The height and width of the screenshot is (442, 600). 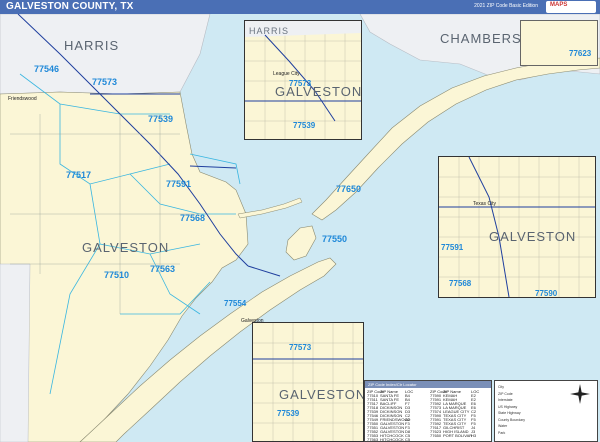 I want to click on label-county-galveston: GALVESTON, so click(x=126, y=247).